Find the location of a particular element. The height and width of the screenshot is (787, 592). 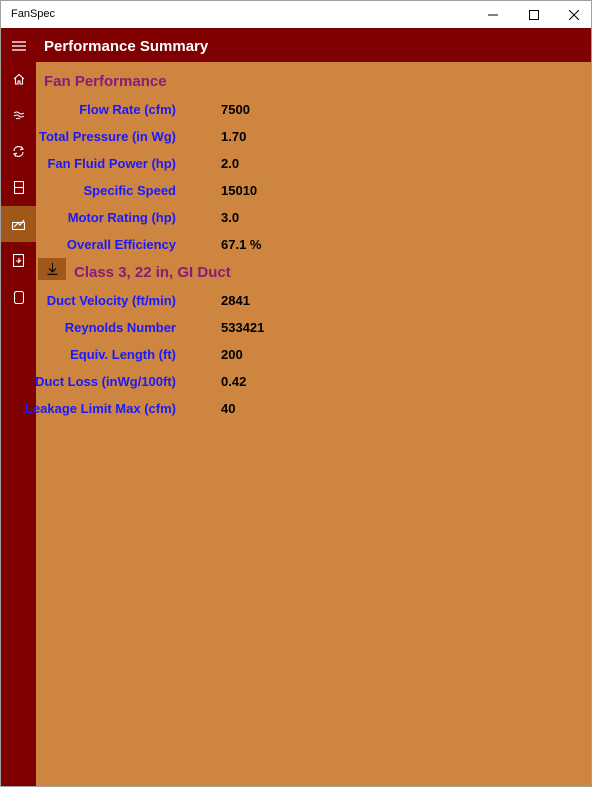

reynolds-number-label: Reynolds Number is located at coordinates (120, 327).